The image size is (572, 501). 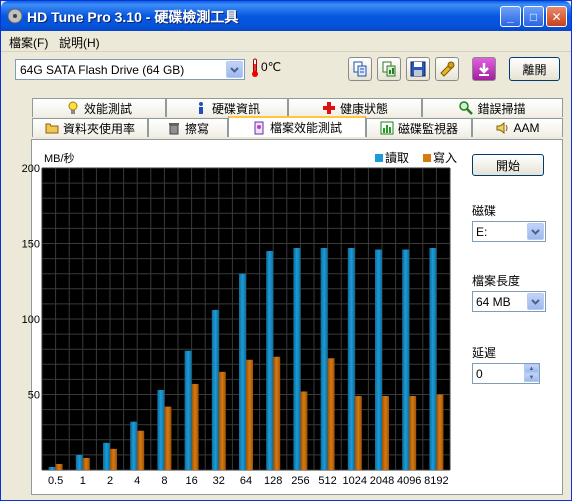 I want to click on thermometer-icon, so click(x=255, y=67).